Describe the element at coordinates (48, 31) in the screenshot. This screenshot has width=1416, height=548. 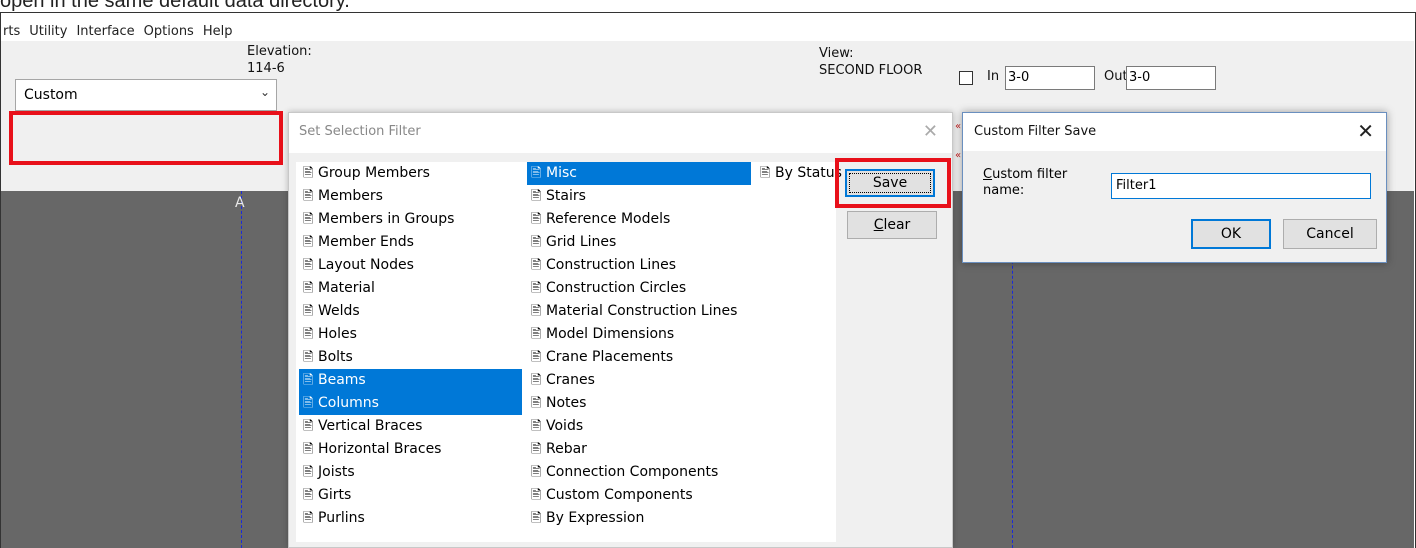
I see `menu-item-utility: Utility` at that location.